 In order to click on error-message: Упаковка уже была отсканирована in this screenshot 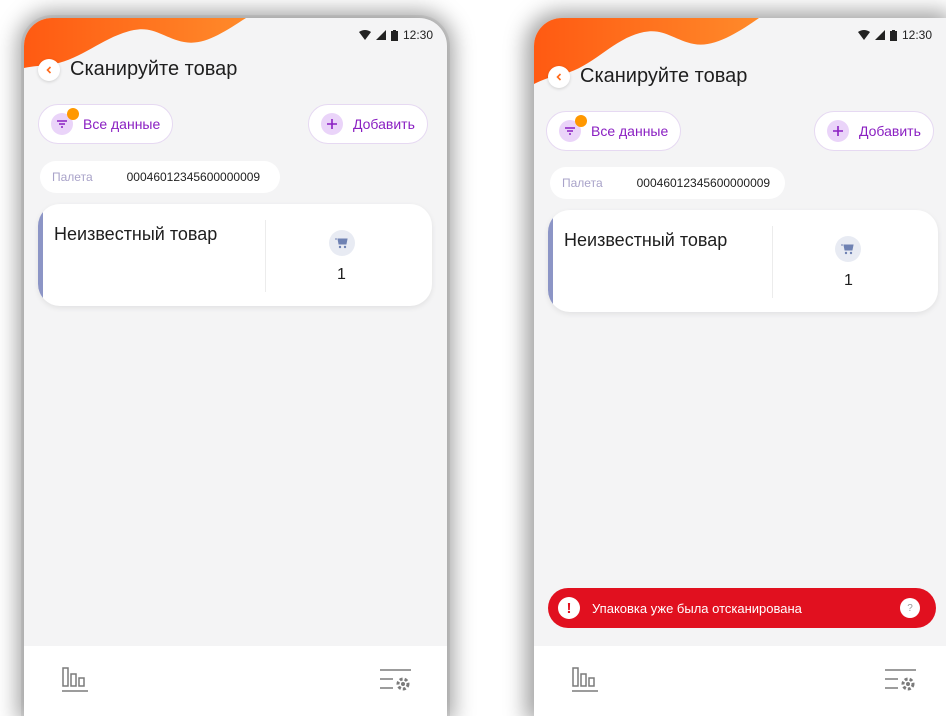, I will do `click(697, 608)`.